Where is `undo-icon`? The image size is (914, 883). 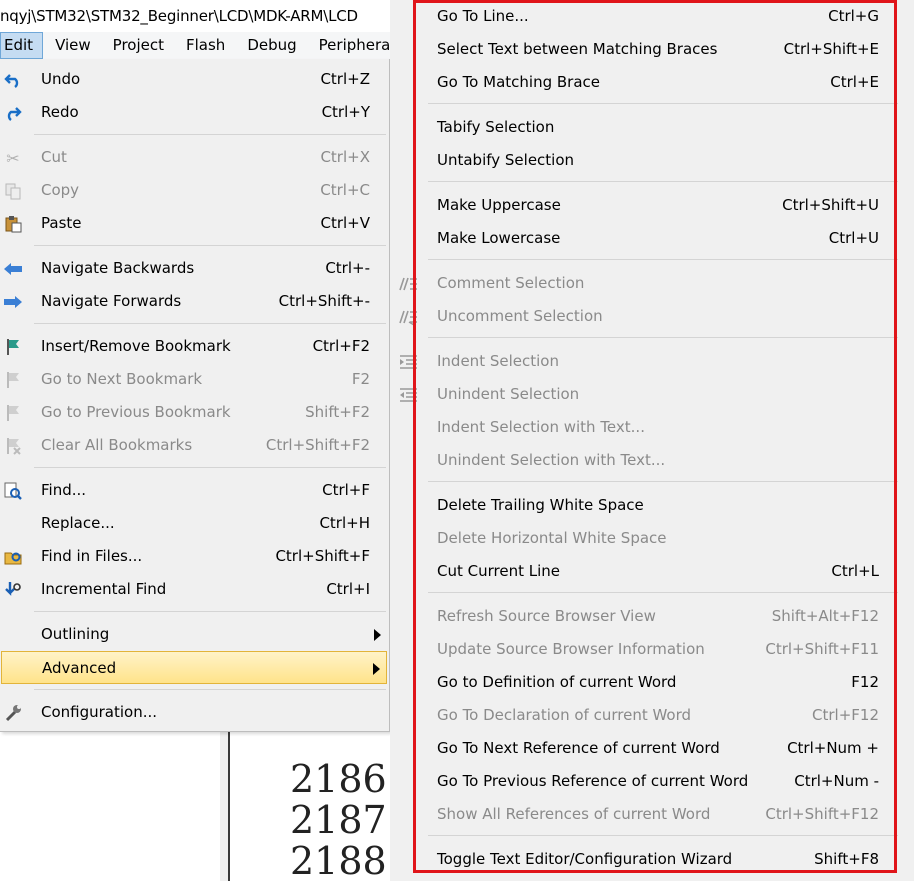
undo-icon is located at coordinates (13, 80).